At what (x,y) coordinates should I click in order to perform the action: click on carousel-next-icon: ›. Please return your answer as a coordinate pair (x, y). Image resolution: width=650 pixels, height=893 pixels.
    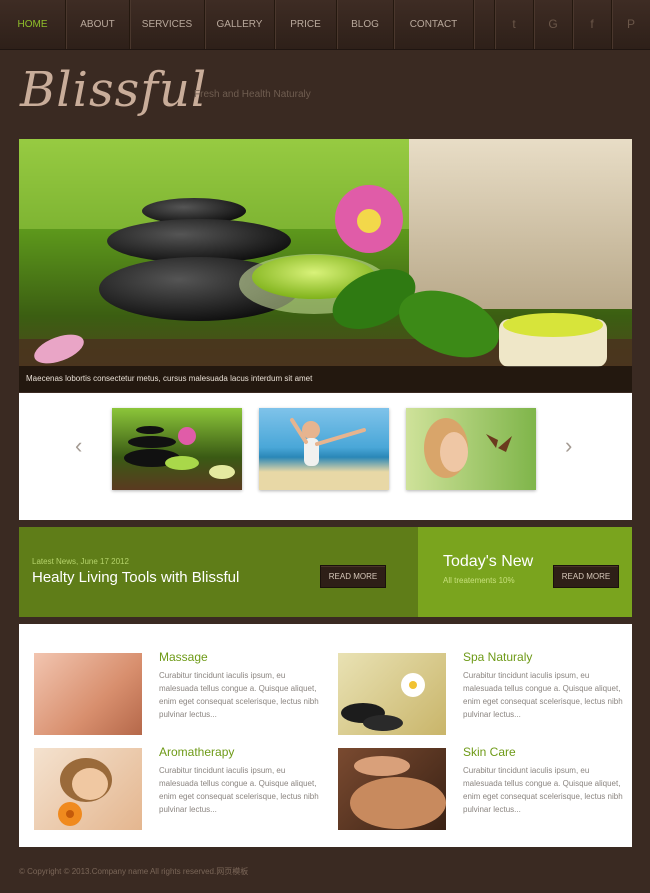
    Looking at the image, I should click on (568, 446).